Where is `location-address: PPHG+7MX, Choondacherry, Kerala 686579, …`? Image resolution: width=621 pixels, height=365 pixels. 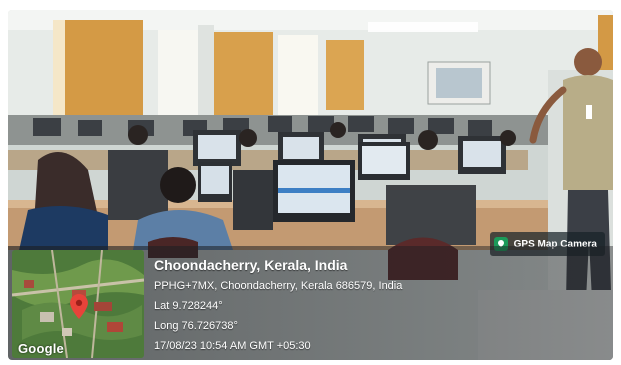 location-address: PPHG+7MX, Choondacherry, Kerala 686579, … is located at coordinates (278, 286).